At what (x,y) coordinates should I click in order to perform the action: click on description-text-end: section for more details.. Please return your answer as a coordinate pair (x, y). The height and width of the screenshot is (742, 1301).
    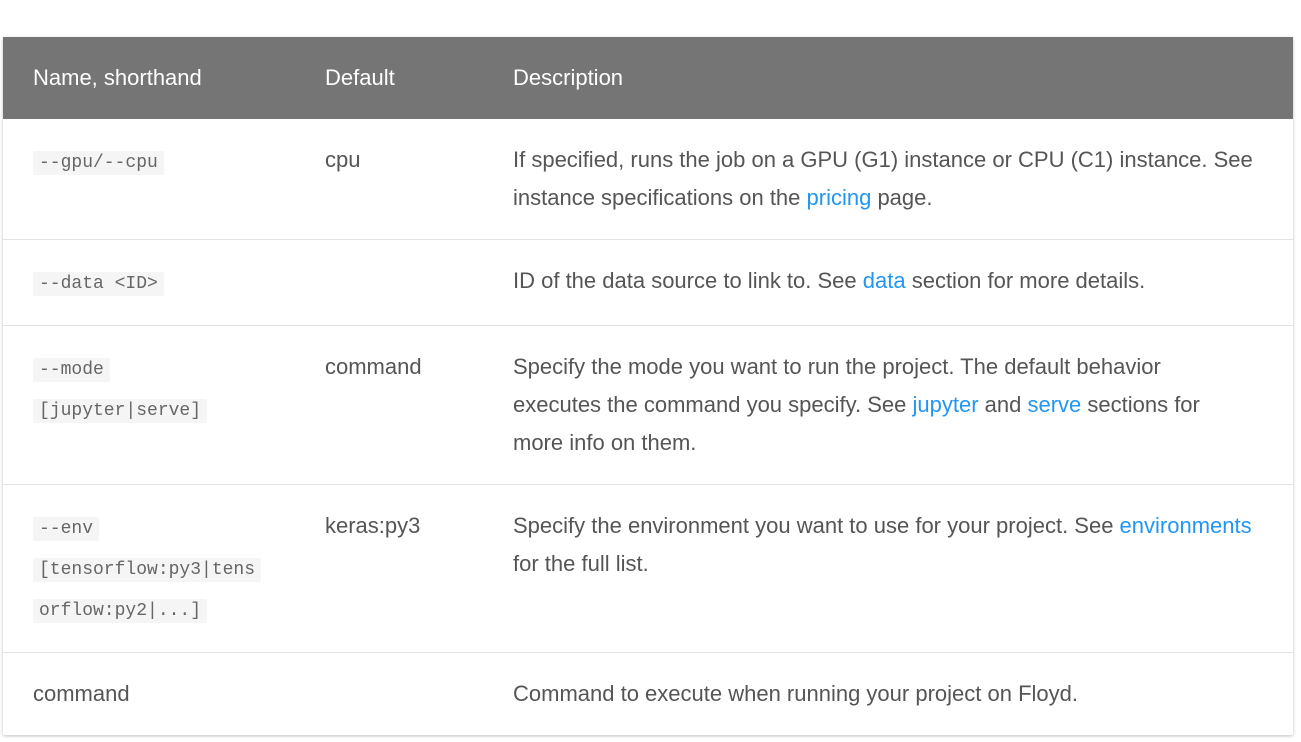
    Looking at the image, I should click on (1025, 280).